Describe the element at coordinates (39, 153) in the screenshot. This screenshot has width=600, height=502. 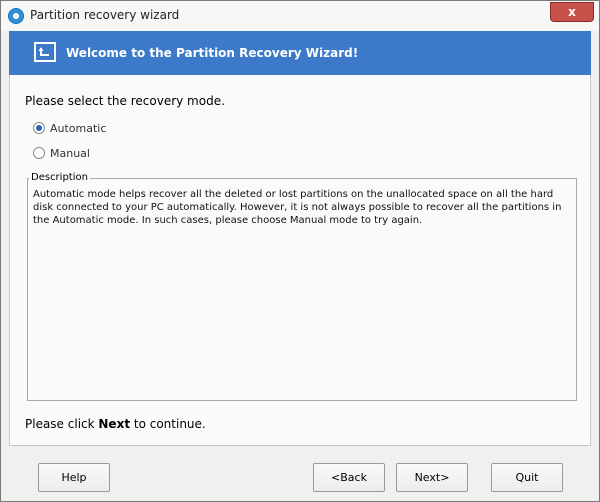
I see `radio-manual-indicator` at that location.